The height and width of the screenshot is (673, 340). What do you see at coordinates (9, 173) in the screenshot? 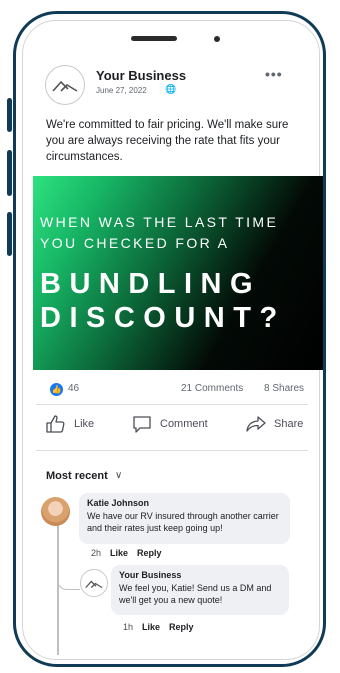
I see `phone-volume-up-button` at bounding box center [9, 173].